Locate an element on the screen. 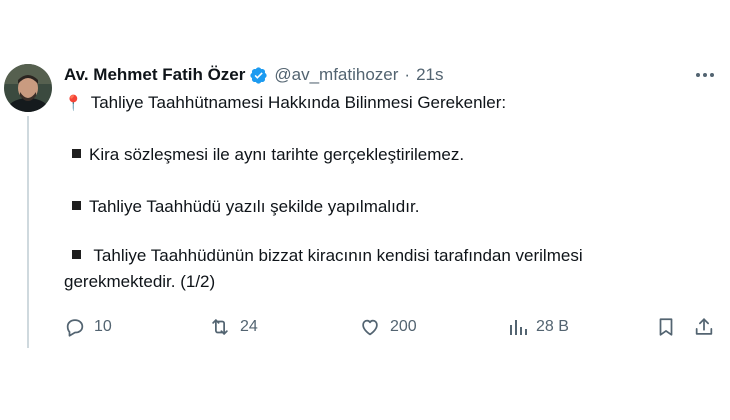 The width and height of the screenshot is (730, 420). bookmark-icon is located at coordinates (666, 327).